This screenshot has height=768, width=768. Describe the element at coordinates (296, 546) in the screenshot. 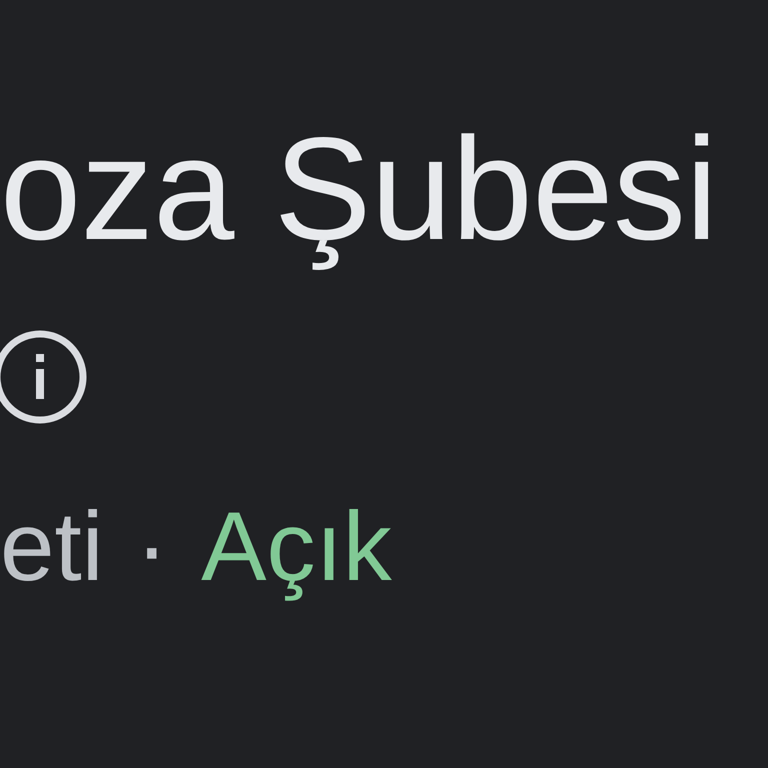

I see `open-status-text: Açık` at that location.